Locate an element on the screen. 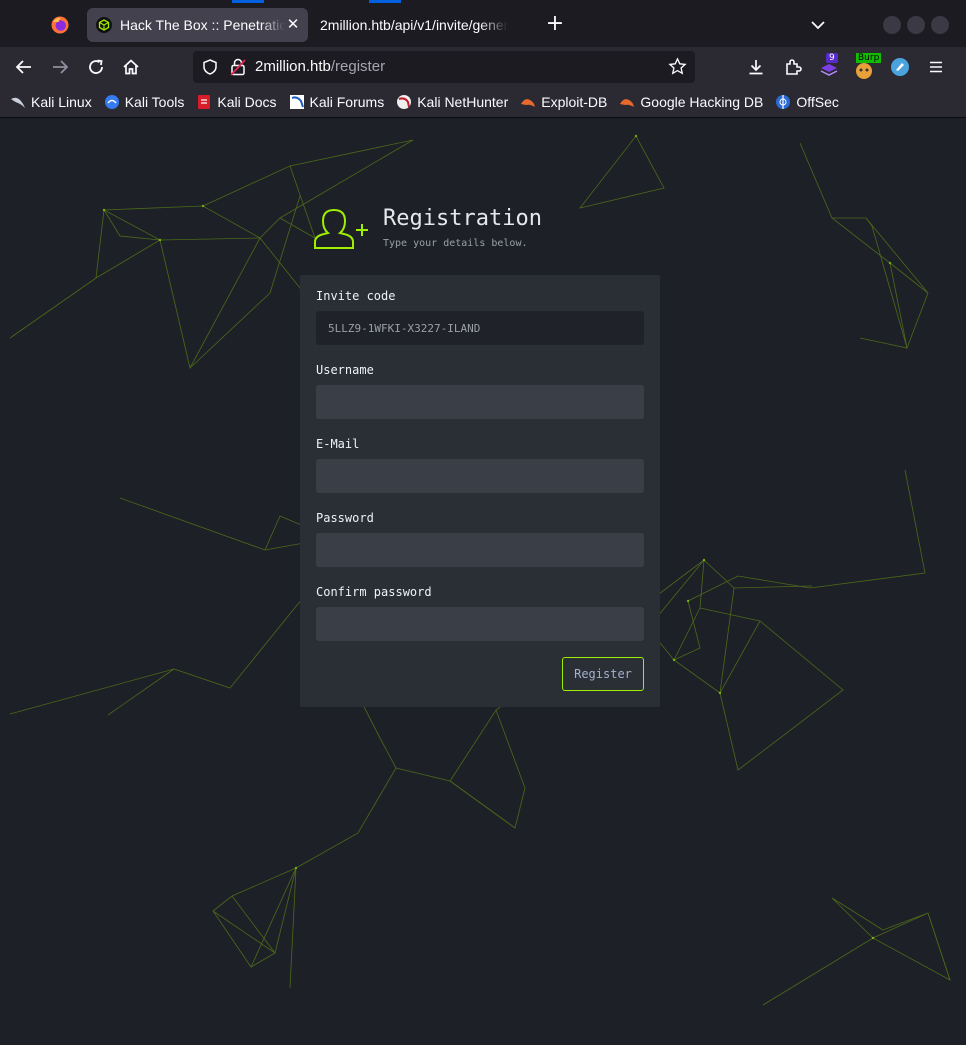 The image size is (966, 1045). navigation-toolbar: 2million.htb/register 9 Burp is located at coordinates (483, 67).